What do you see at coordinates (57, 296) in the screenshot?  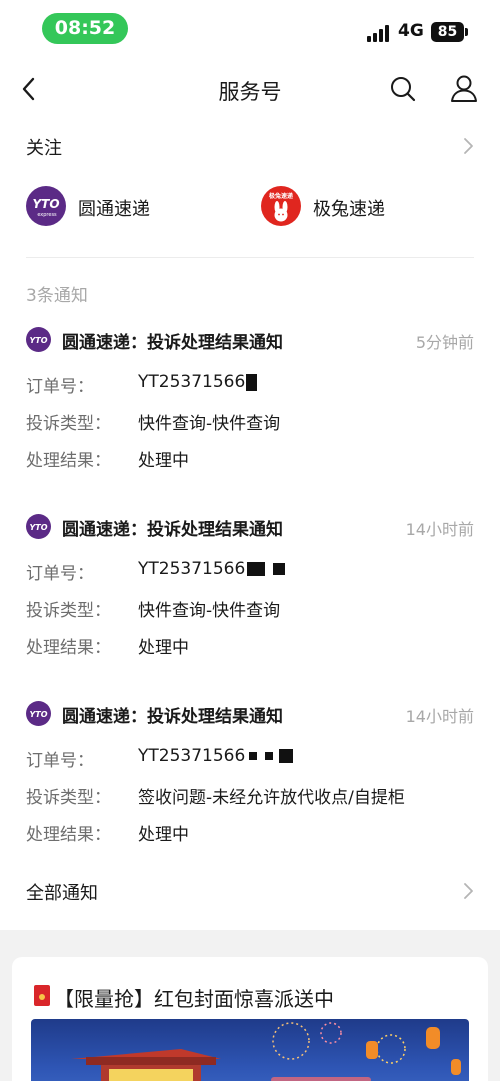 I see `notification-count: 3条通知` at bounding box center [57, 296].